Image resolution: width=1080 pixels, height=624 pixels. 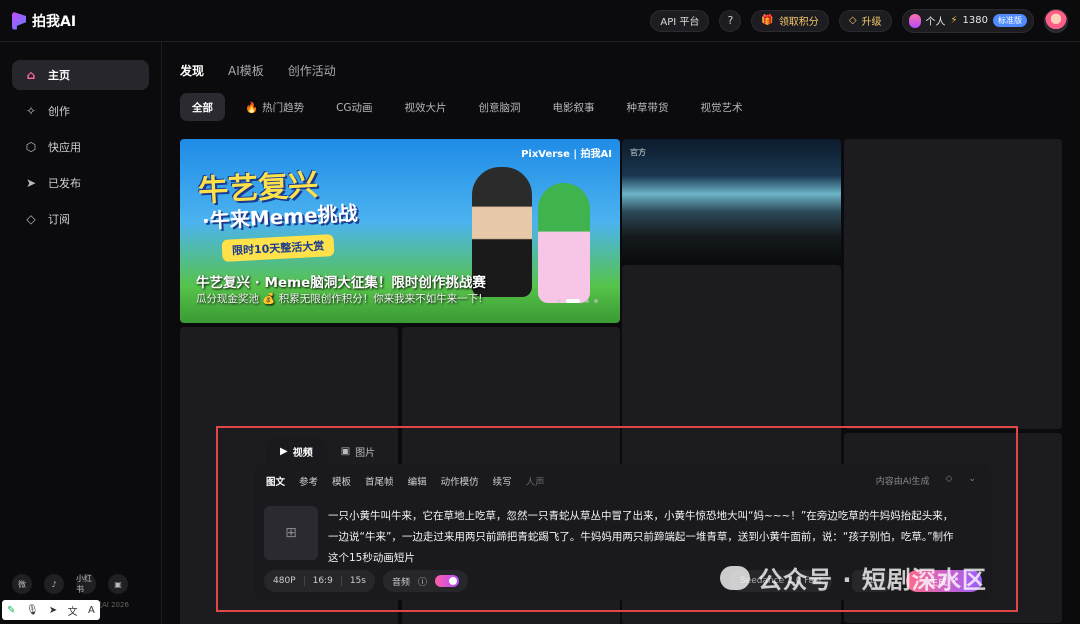 I want to click on mode-tab-video: ▶ 视频, so click(x=296, y=451).